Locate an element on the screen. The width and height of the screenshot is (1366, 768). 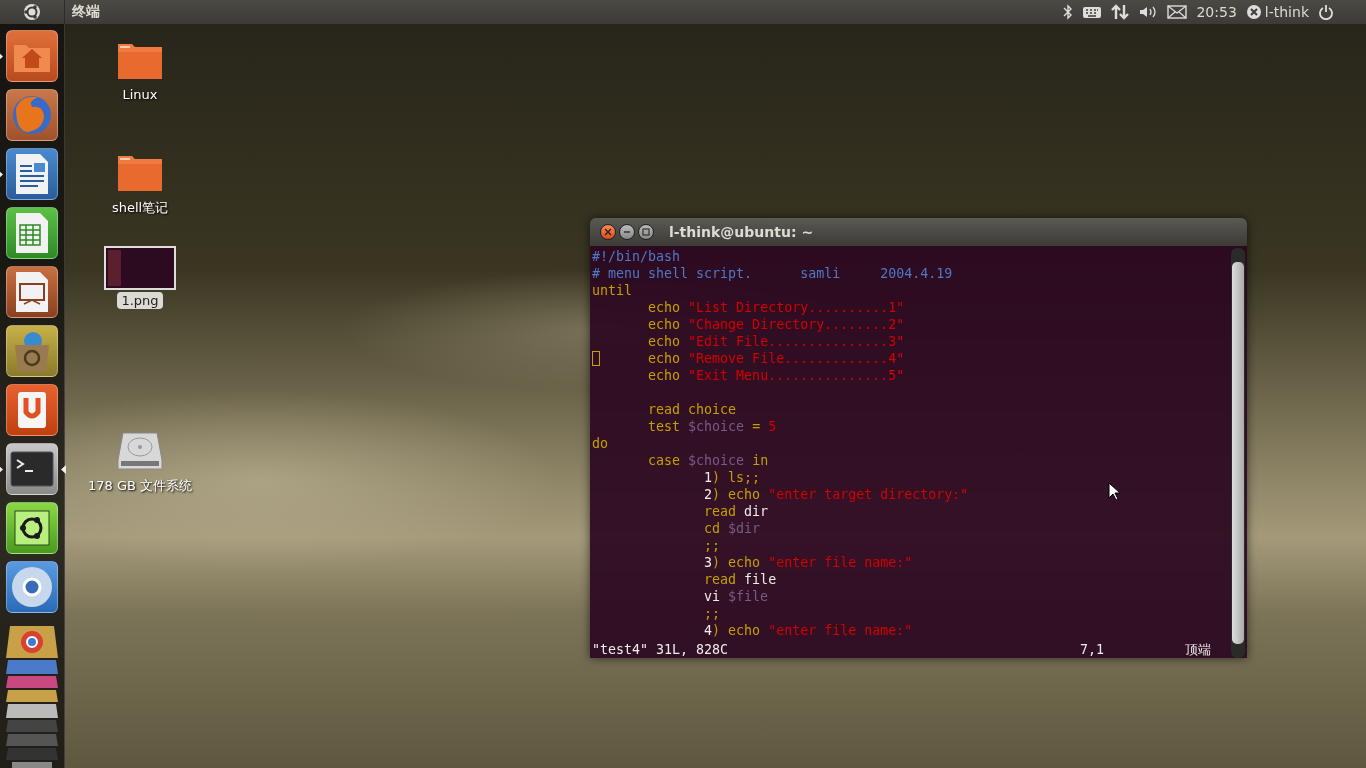
code-line: cd $dir is located at coordinates (732, 528).